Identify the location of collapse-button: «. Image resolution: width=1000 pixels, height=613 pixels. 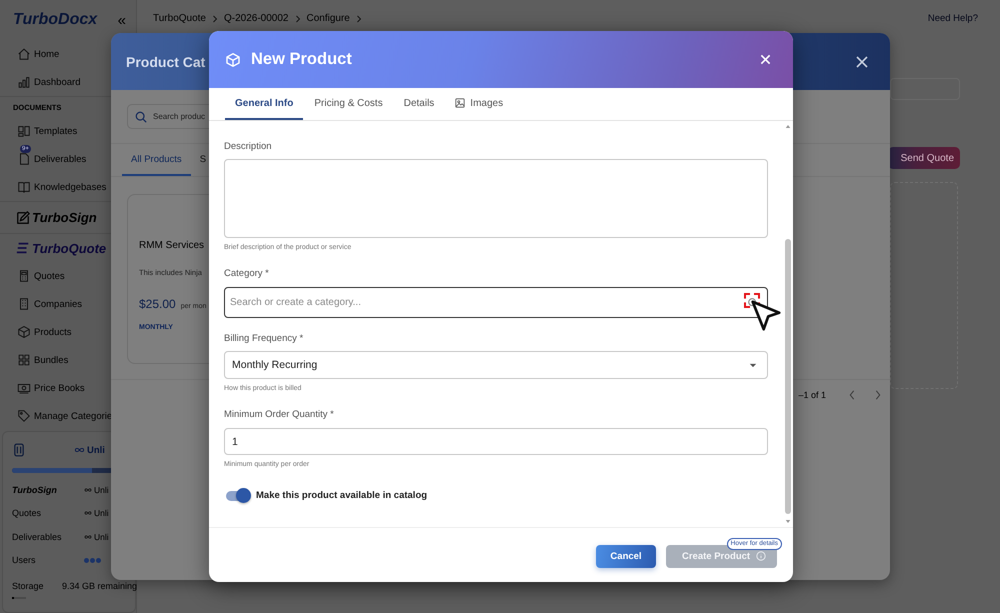
(122, 20).